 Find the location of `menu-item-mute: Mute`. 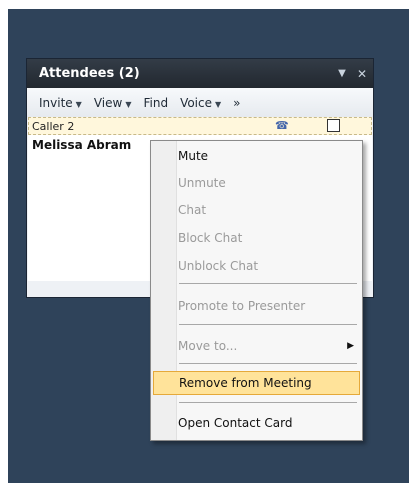

menu-item-mute: Mute is located at coordinates (256, 156).